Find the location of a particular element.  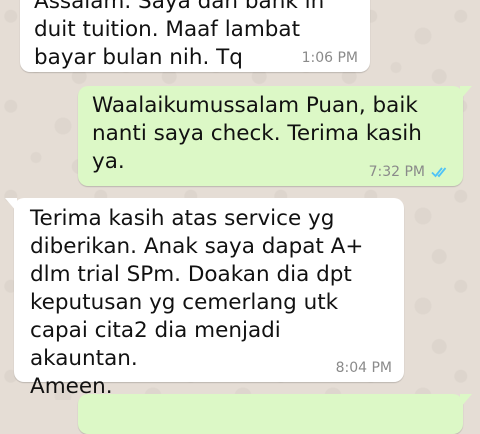

message-meta: 1:06 PM is located at coordinates (330, 58).